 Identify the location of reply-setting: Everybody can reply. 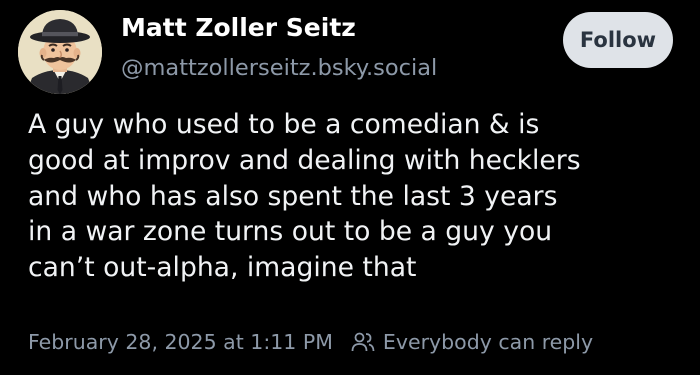
(488, 342).